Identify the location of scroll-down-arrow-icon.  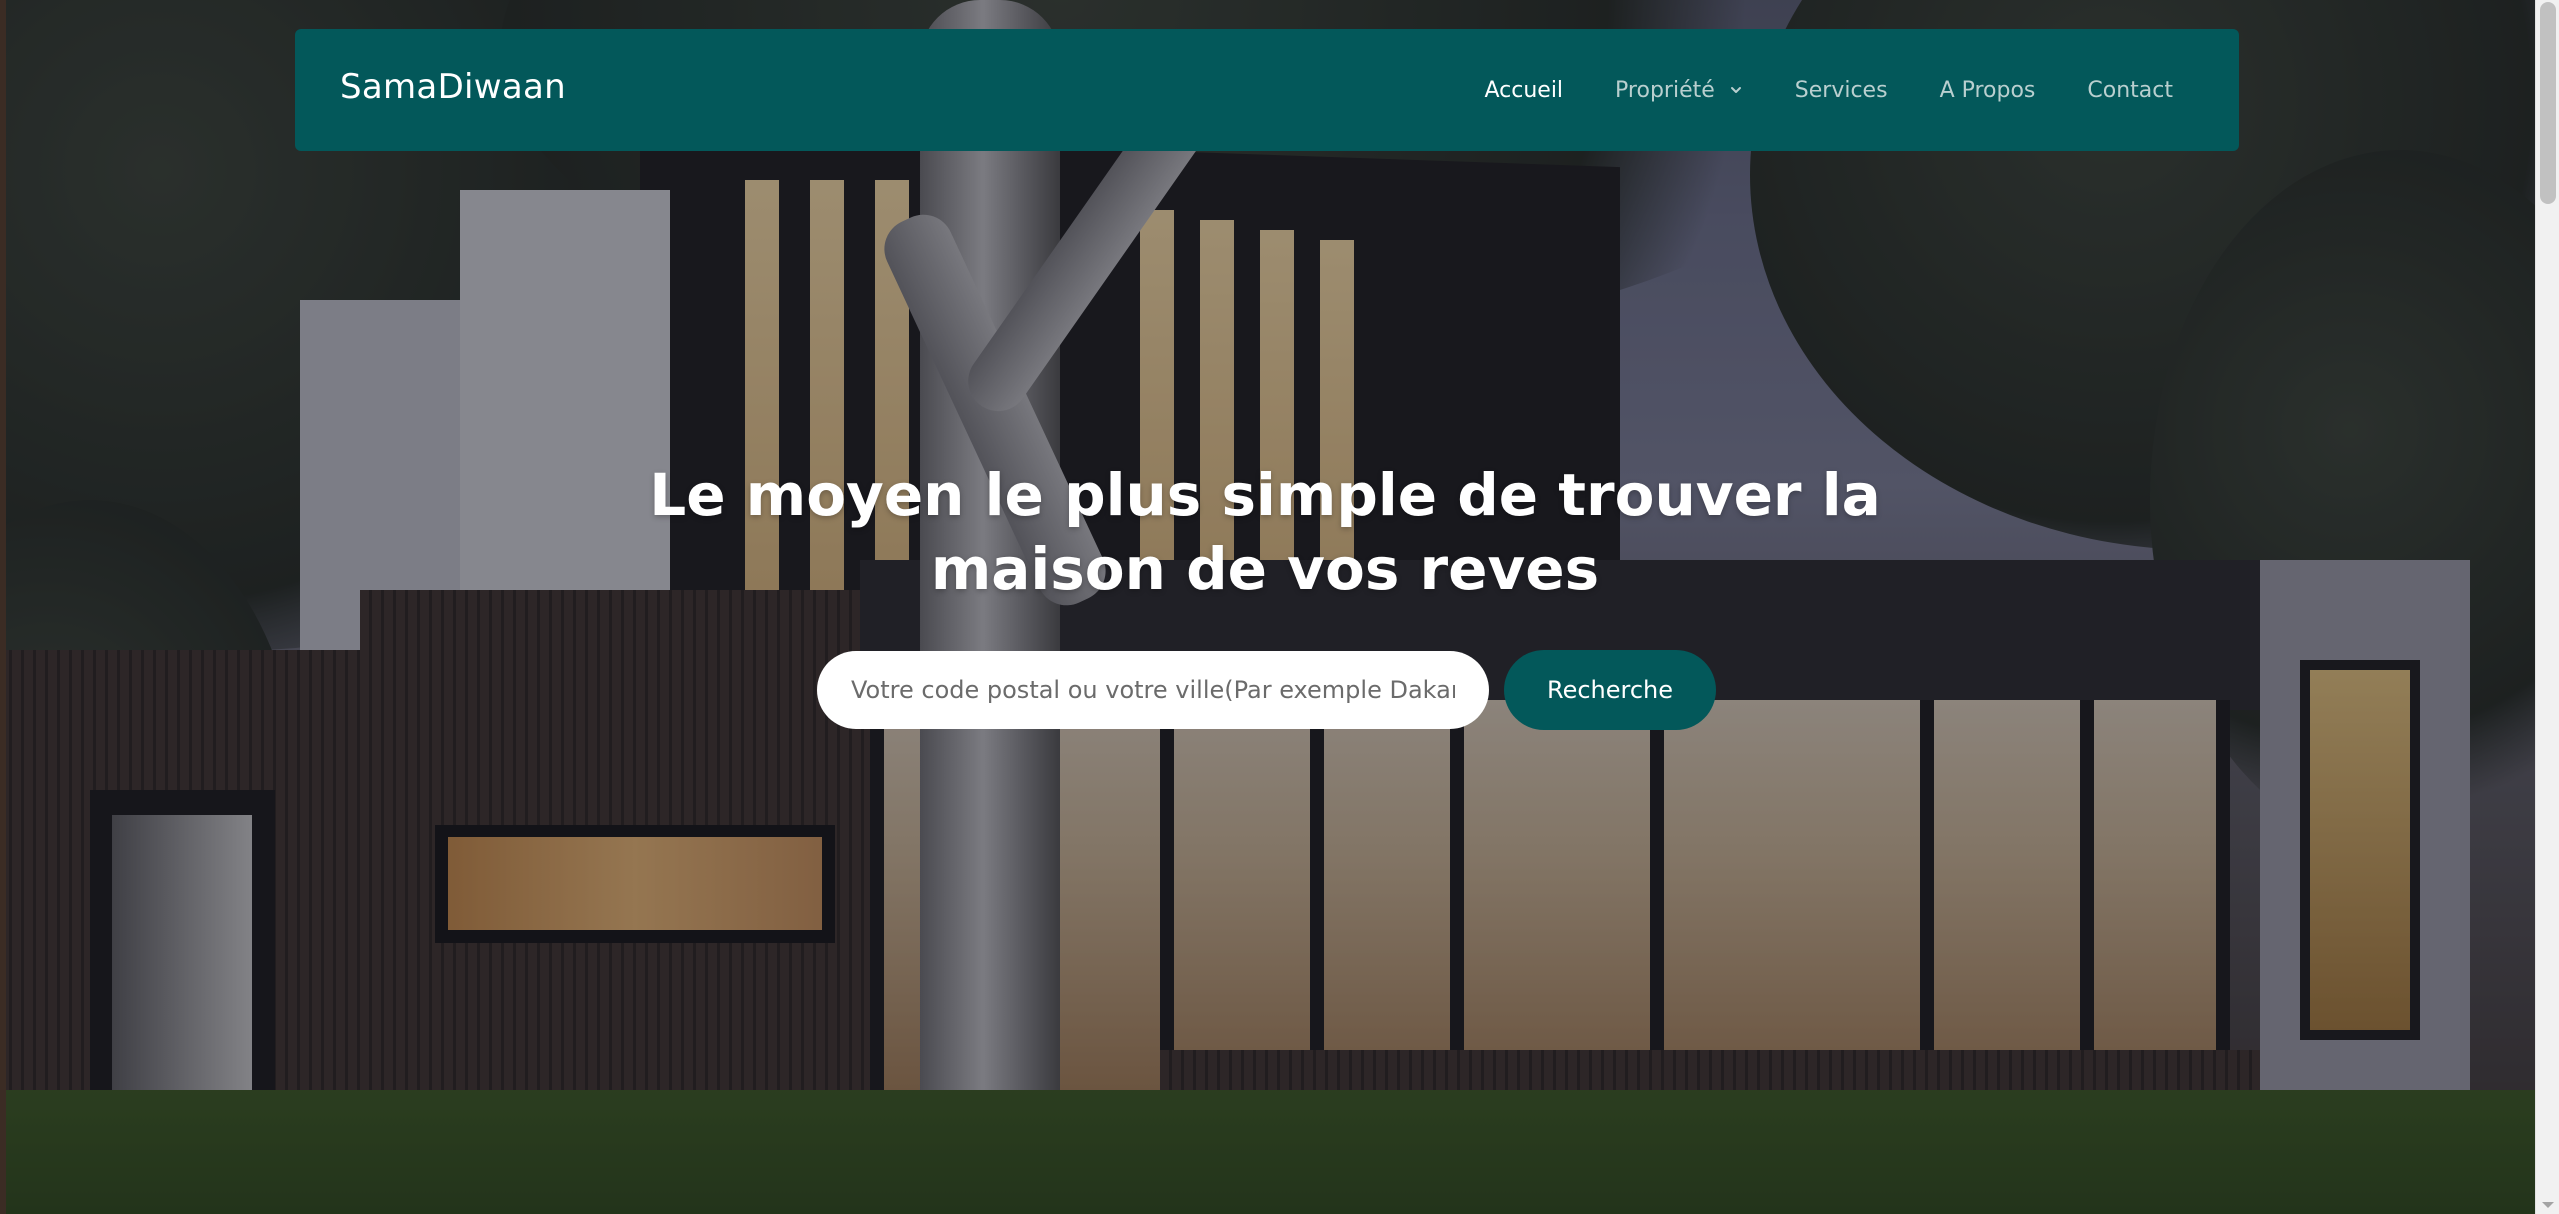
(2548, 1205).